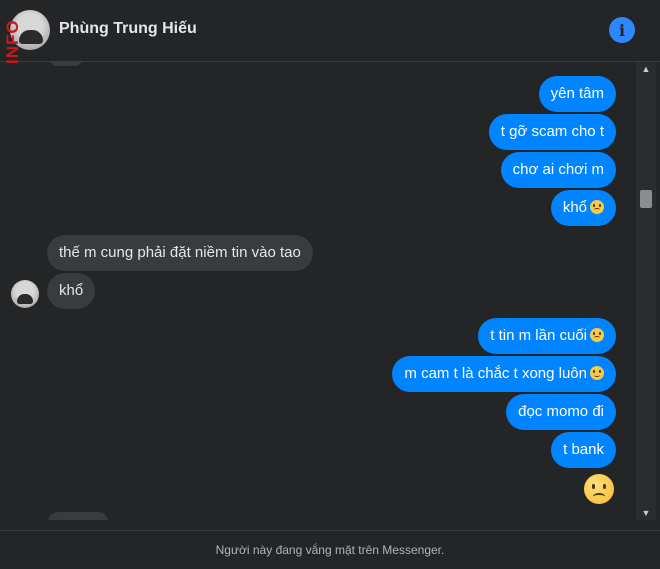 The width and height of the screenshot is (660, 569). I want to click on message-text: chơ ai chơi m, so click(558, 169).